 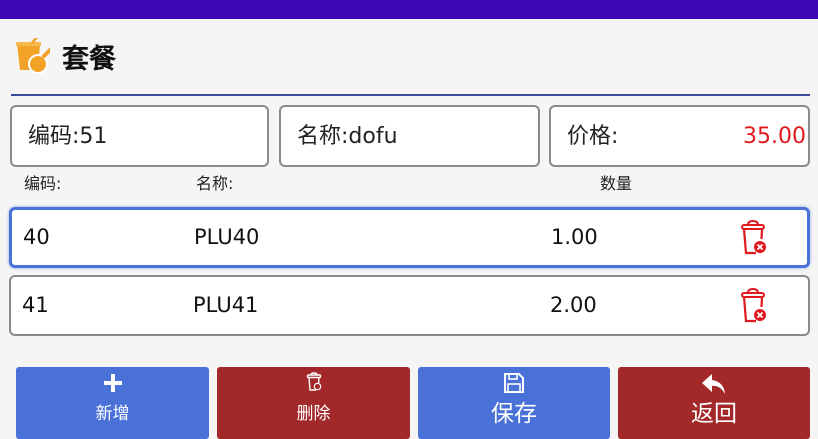 What do you see at coordinates (112, 403) in the screenshot?
I see `add-button: 新增` at bounding box center [112, 403].